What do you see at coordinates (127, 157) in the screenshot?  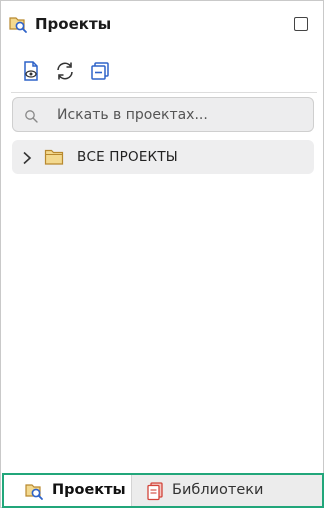 I see `tree-item-label: ВСЕ ПРОЕКТЫ` at bounding box center [127, 157].